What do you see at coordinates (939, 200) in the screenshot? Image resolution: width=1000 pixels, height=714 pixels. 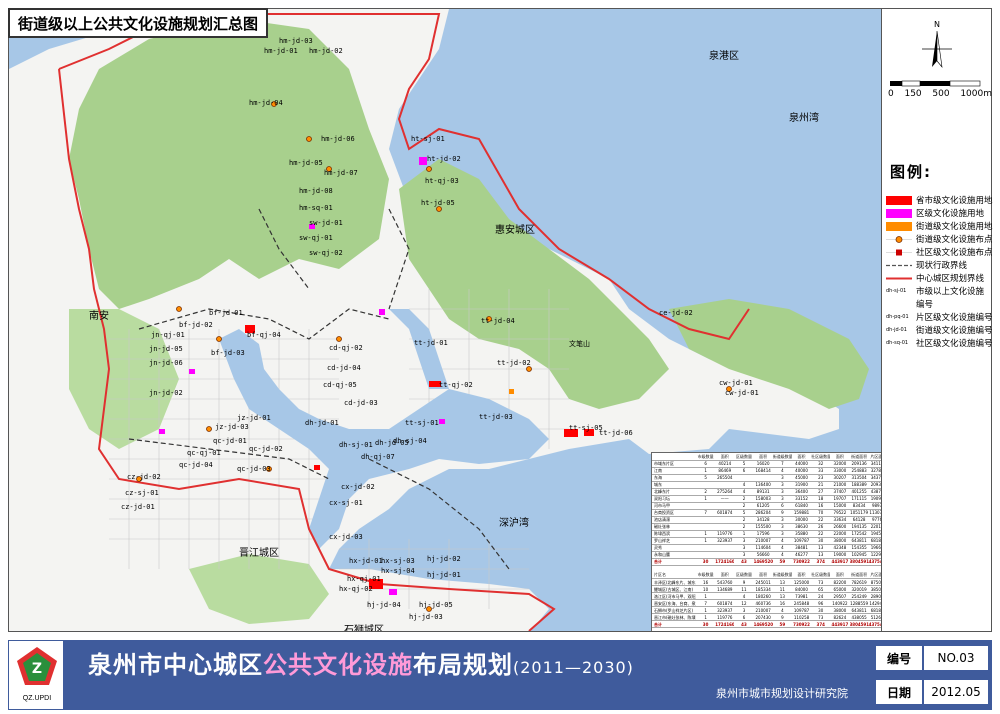 I see `legend-item: 省市级文化设施用地` at bounding box center [939, 200].